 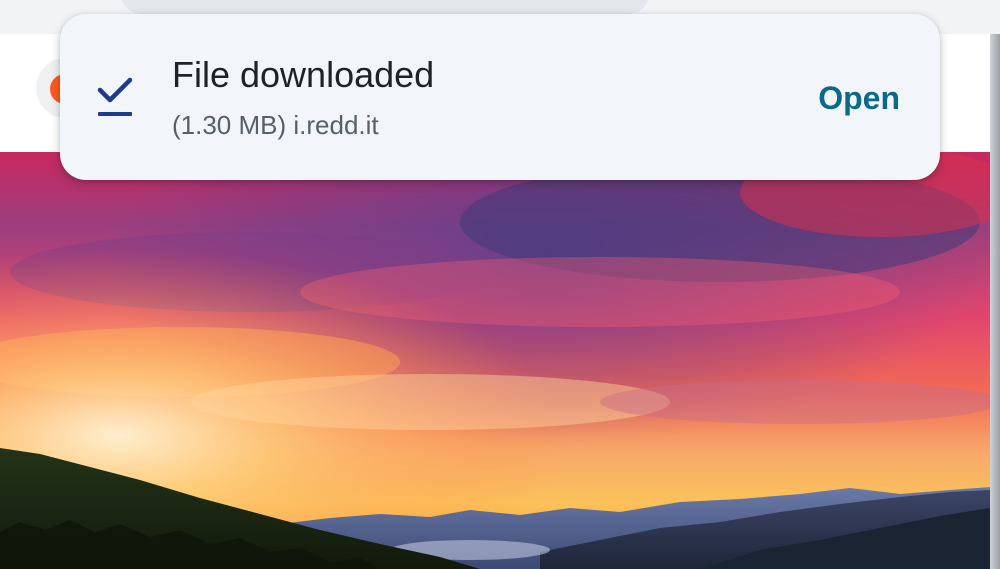 I want to click on address-bar, so click(x=385, y=7).